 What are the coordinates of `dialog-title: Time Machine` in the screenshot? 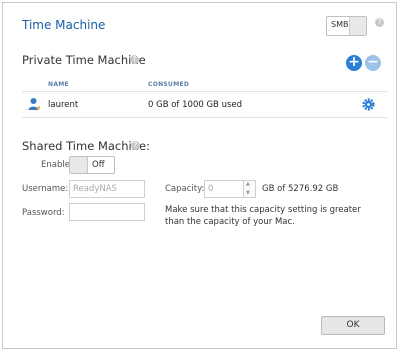 It's located at (64, 25).